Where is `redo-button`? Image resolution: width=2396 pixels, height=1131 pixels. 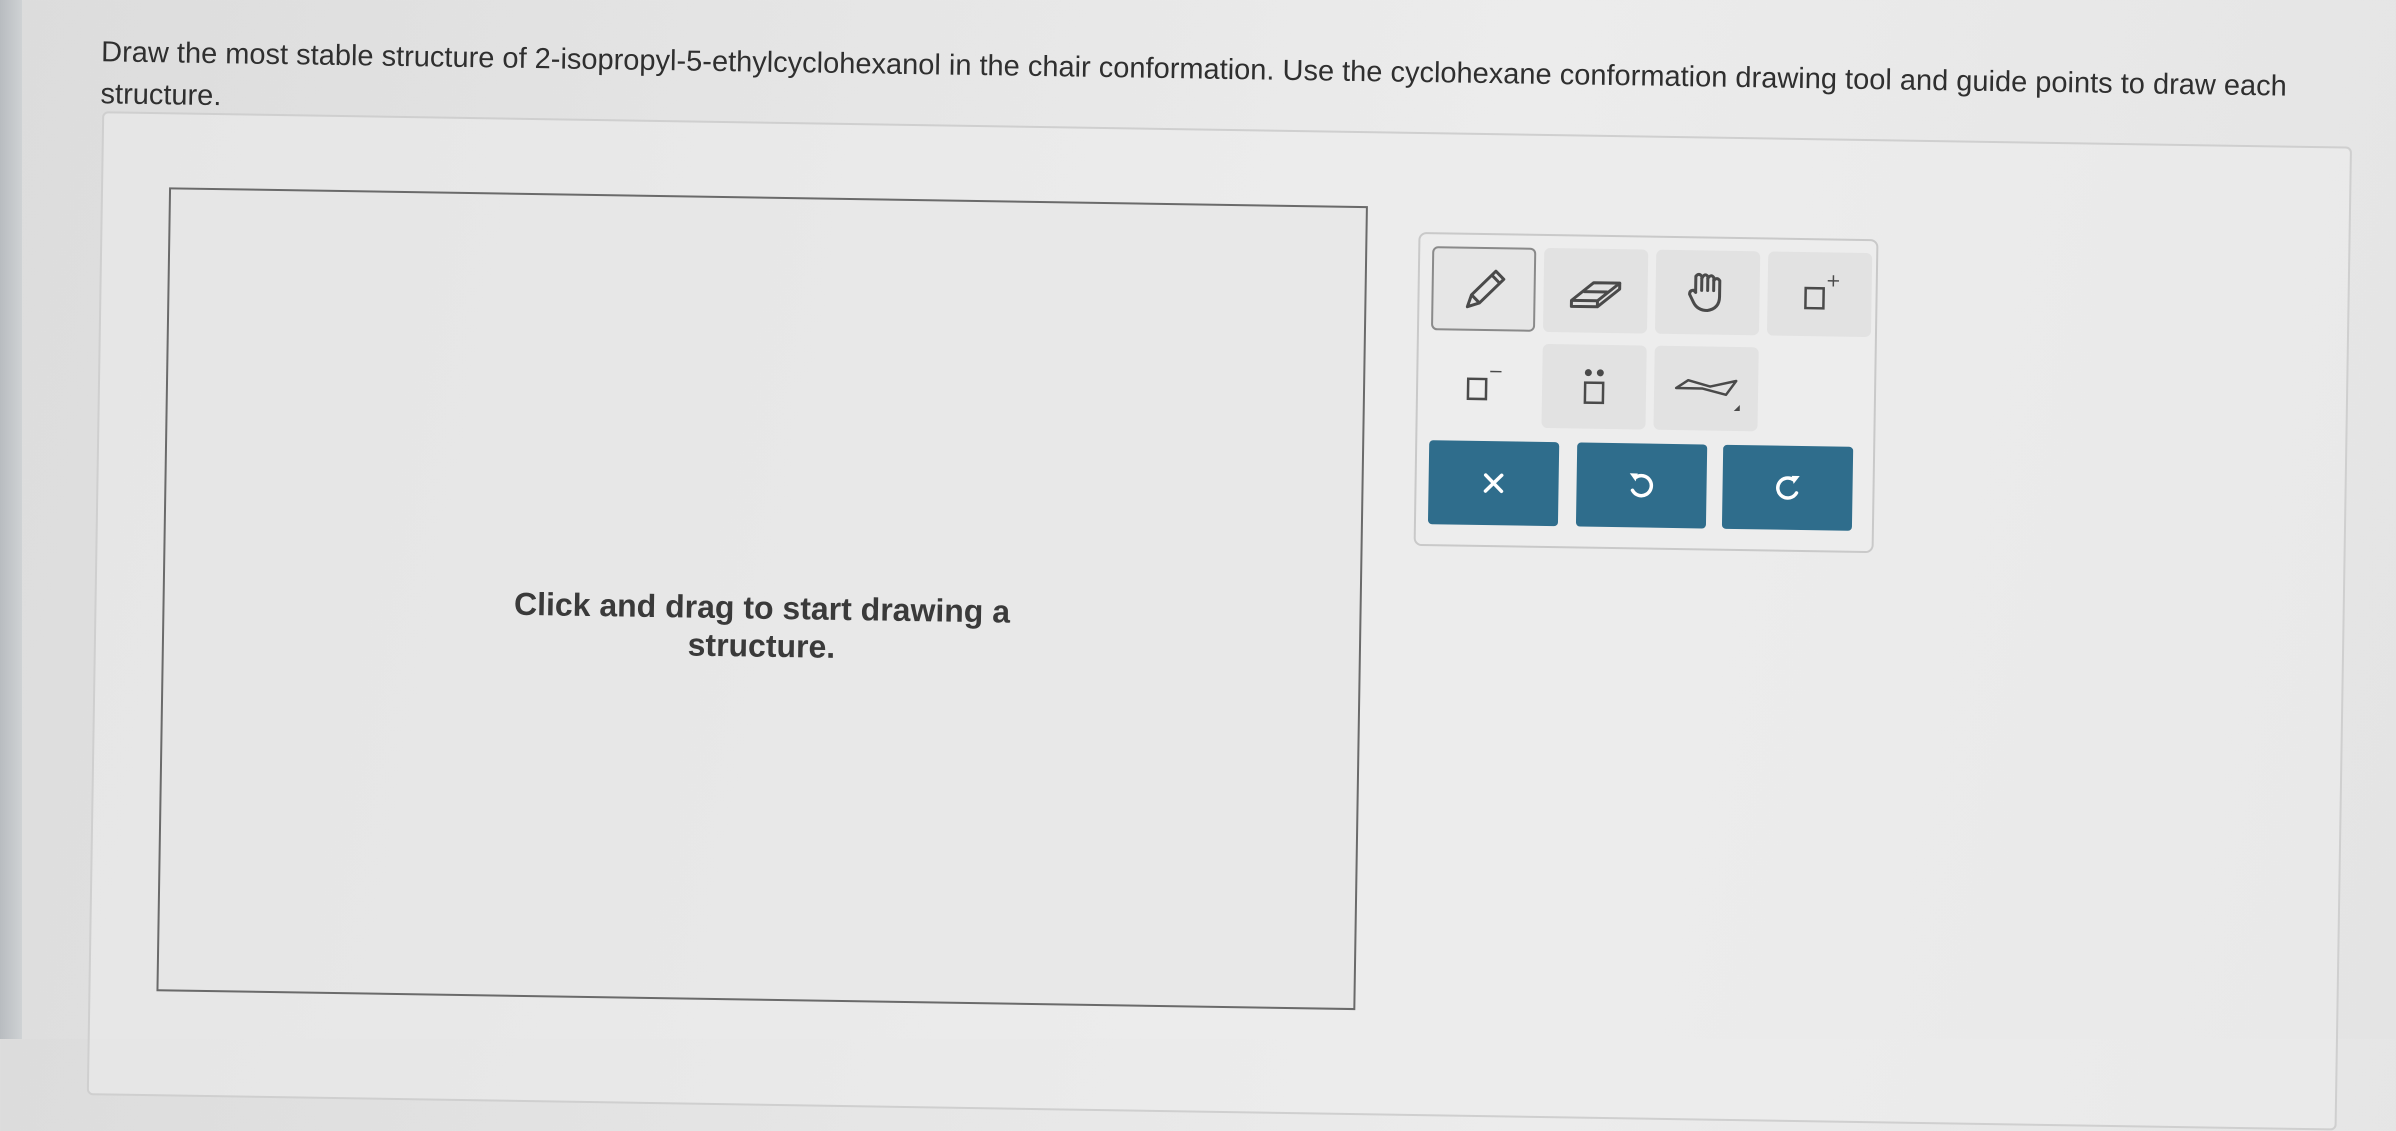
redo-button is located at coordinates (1787, 487).